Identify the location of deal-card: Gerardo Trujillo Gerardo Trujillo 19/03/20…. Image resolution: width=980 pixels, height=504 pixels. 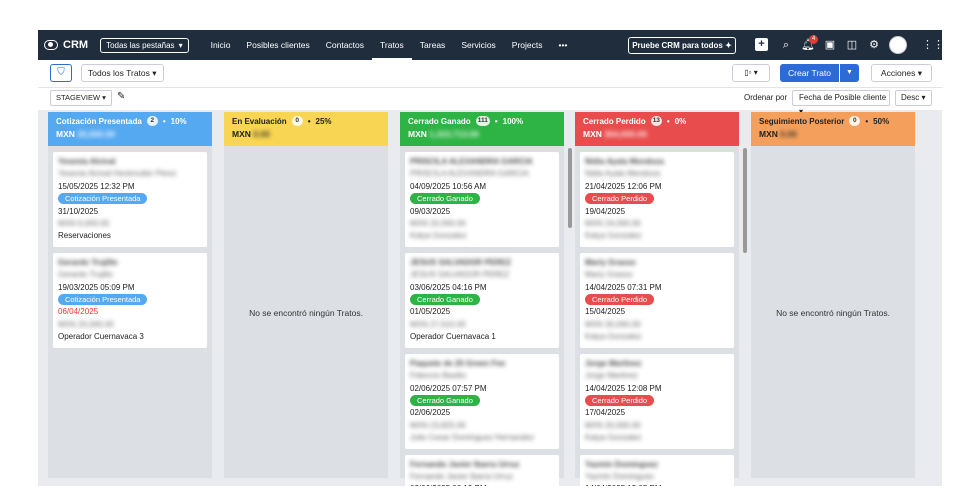
(130, 300).